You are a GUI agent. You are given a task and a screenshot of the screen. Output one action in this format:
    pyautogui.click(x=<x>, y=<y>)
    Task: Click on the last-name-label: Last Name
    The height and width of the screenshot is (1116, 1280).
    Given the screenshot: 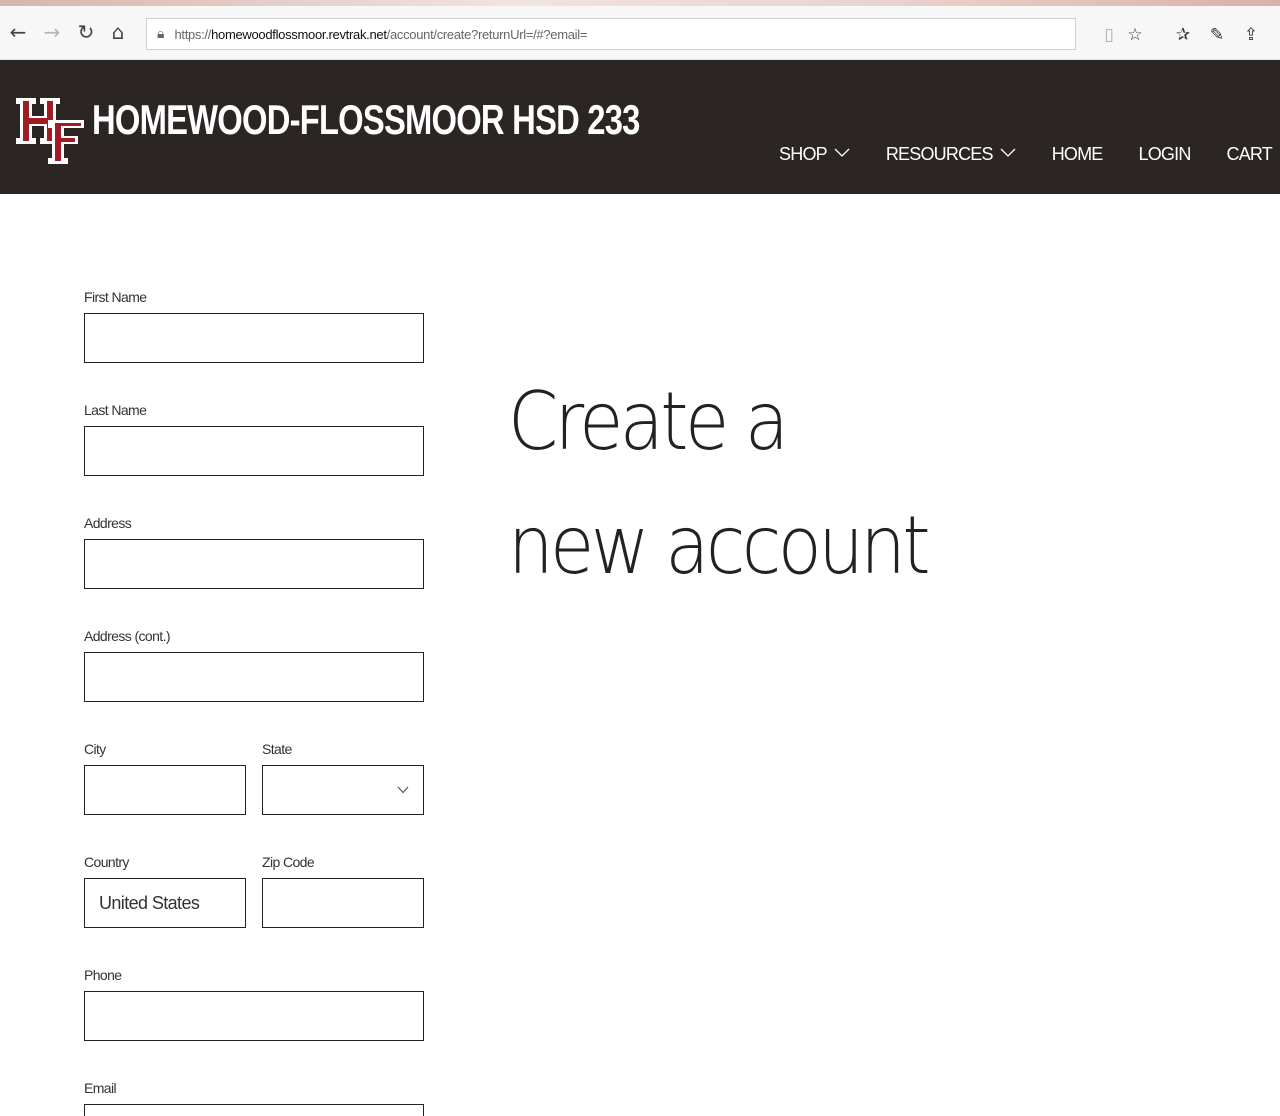 What is the action you would take?
    pyautogui.click(x=115, y=410)
    